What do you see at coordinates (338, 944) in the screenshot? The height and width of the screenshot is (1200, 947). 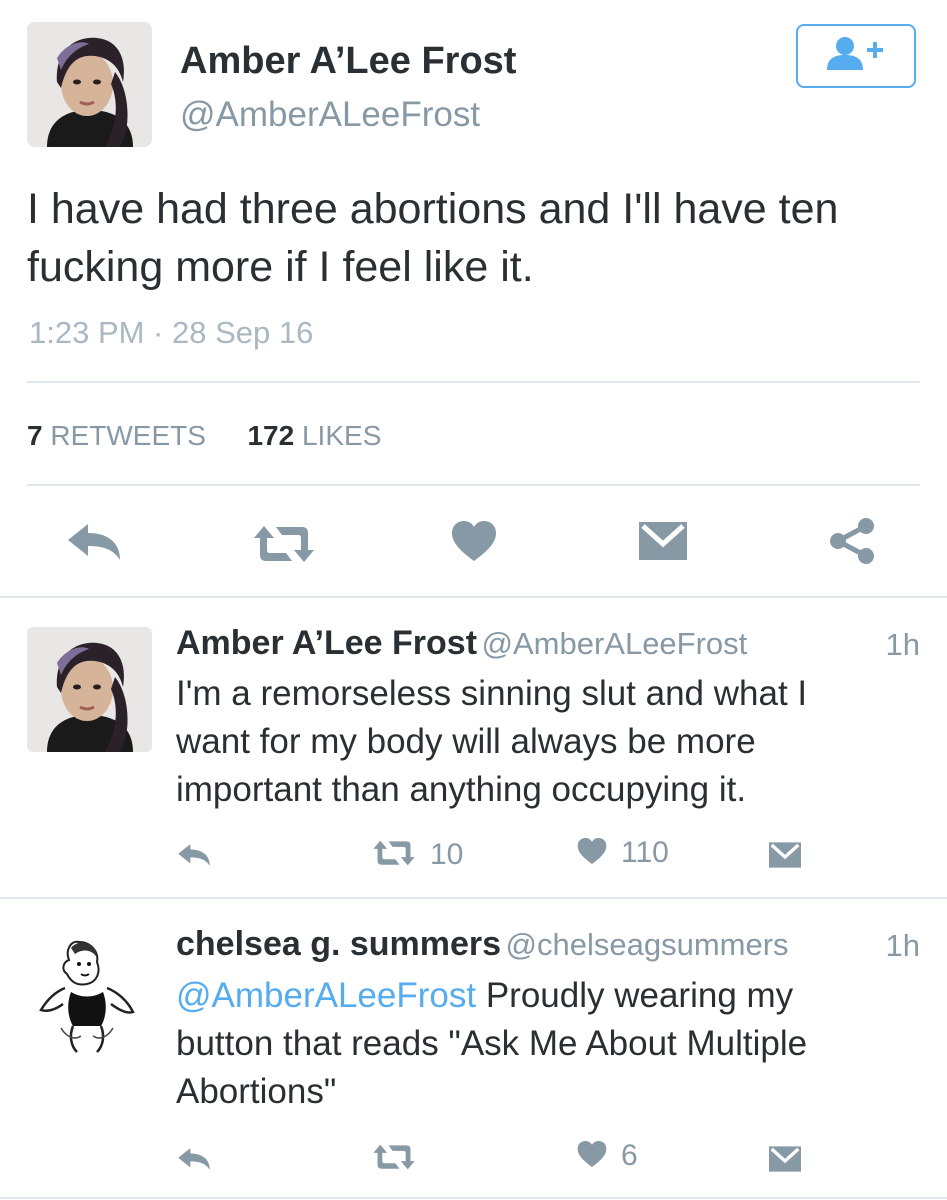 I see `reply-author-name: chelsea g. summers` at bounding box center [338, 944].